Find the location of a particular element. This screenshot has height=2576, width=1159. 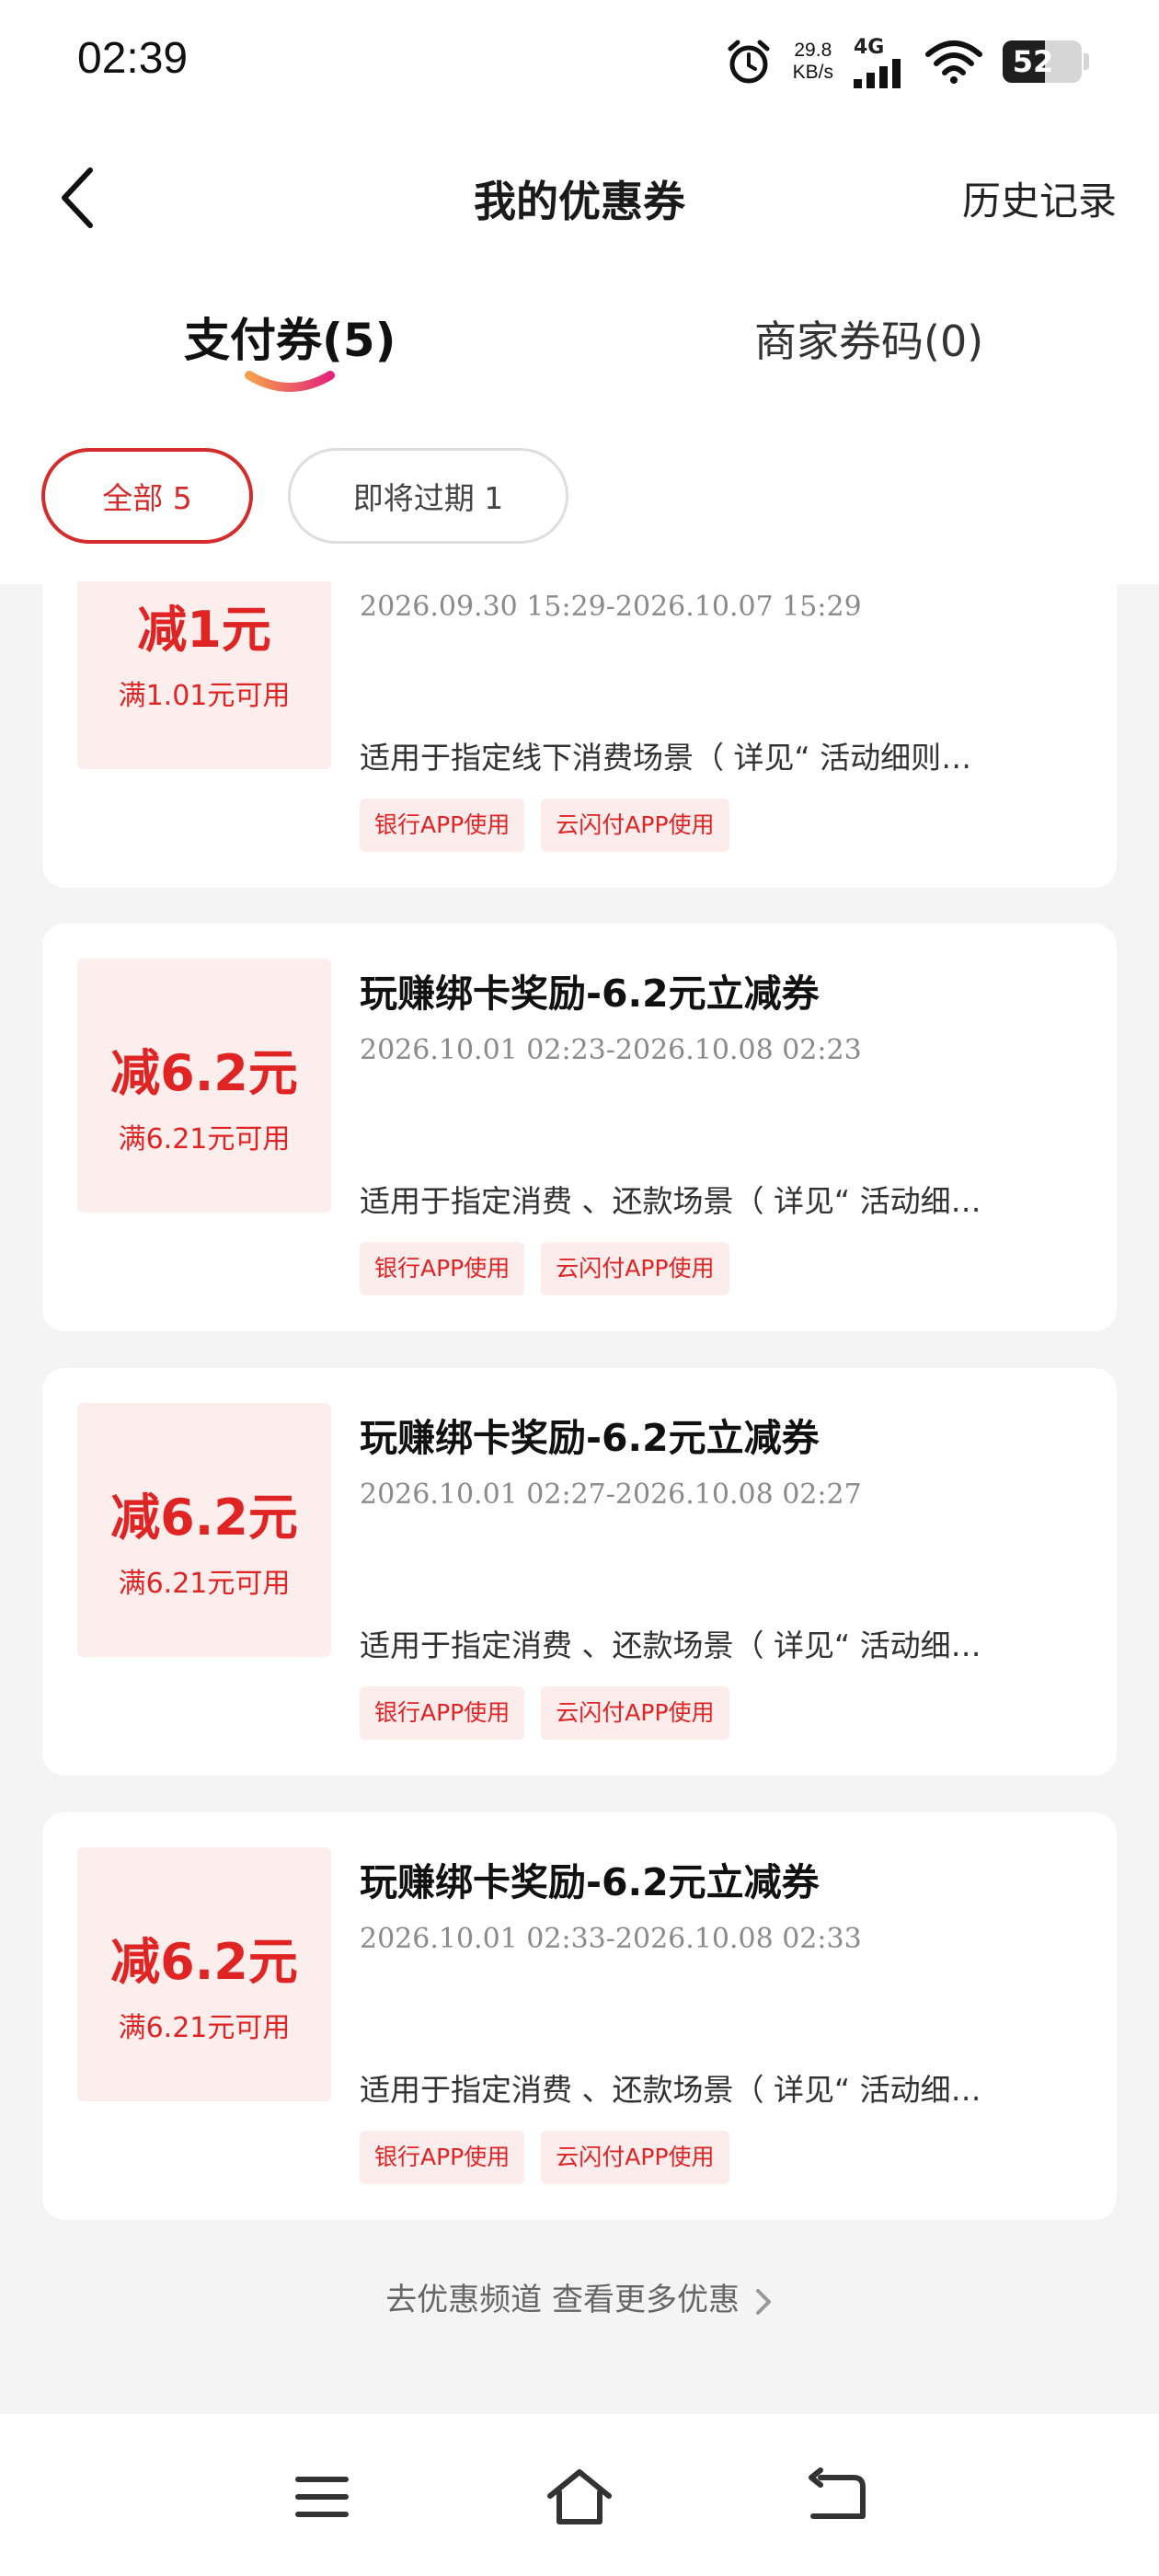

battery-level: 52 is located at coordinates (1033, 61).